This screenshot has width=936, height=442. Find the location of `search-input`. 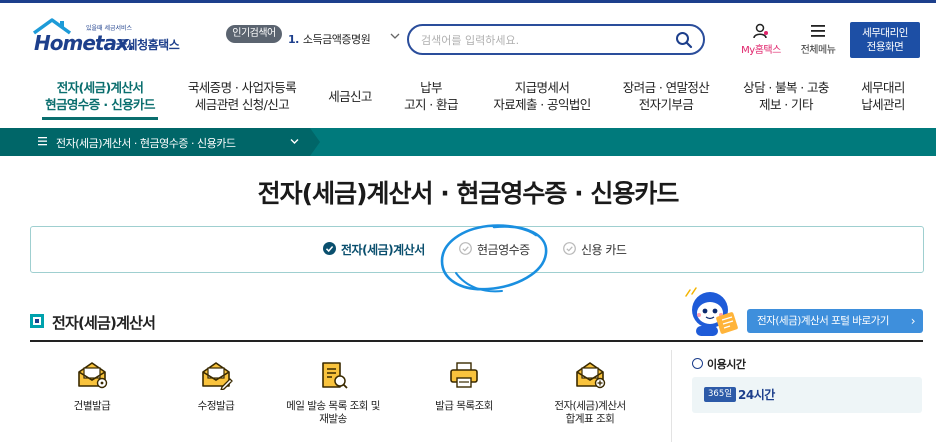

search-input is located at coordinates (541, 40).